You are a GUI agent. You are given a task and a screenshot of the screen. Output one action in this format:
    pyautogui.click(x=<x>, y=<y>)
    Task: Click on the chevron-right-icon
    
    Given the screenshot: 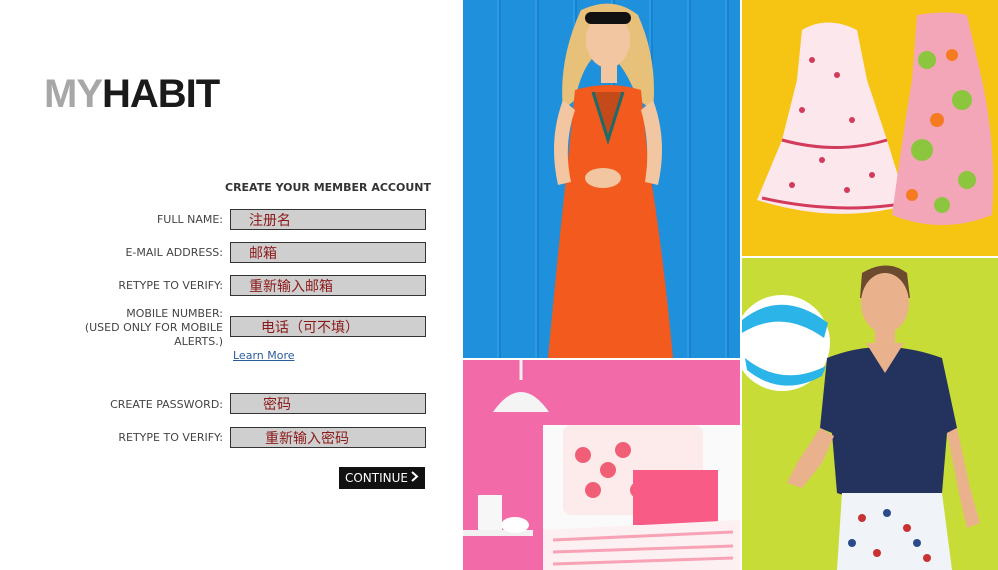 What is the action you would take?
    pyautogui.click(x=415, y=478)
    